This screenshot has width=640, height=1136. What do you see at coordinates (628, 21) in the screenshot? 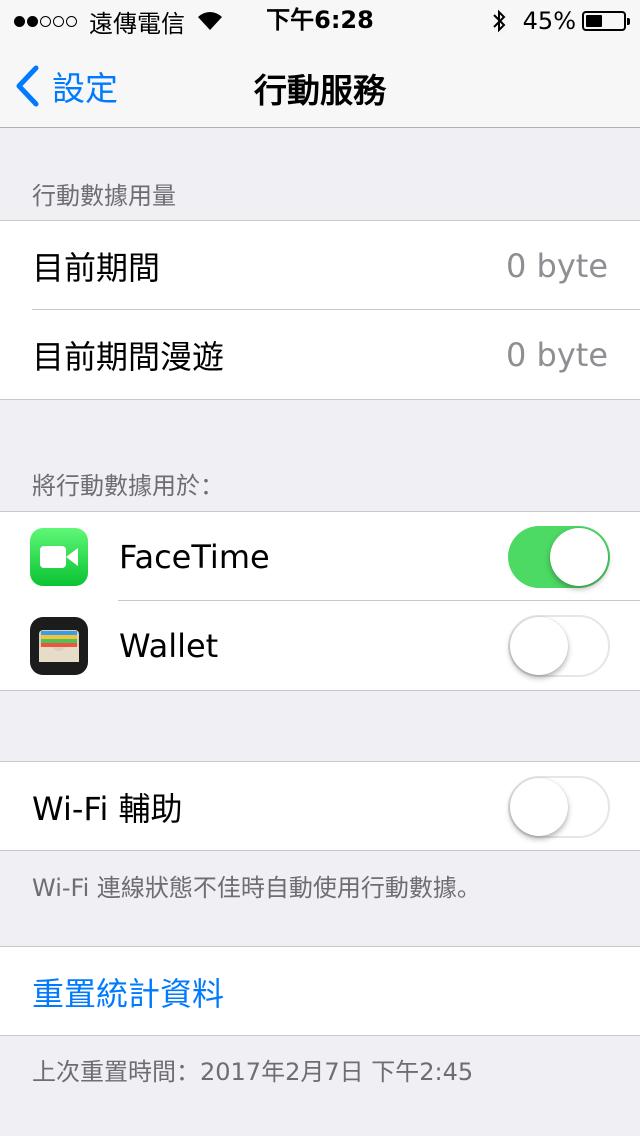
I see `battery-tip` at bounding box center [628, 21].